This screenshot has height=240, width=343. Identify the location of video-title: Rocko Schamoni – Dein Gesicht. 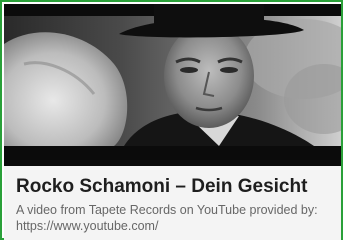
(172, 187).